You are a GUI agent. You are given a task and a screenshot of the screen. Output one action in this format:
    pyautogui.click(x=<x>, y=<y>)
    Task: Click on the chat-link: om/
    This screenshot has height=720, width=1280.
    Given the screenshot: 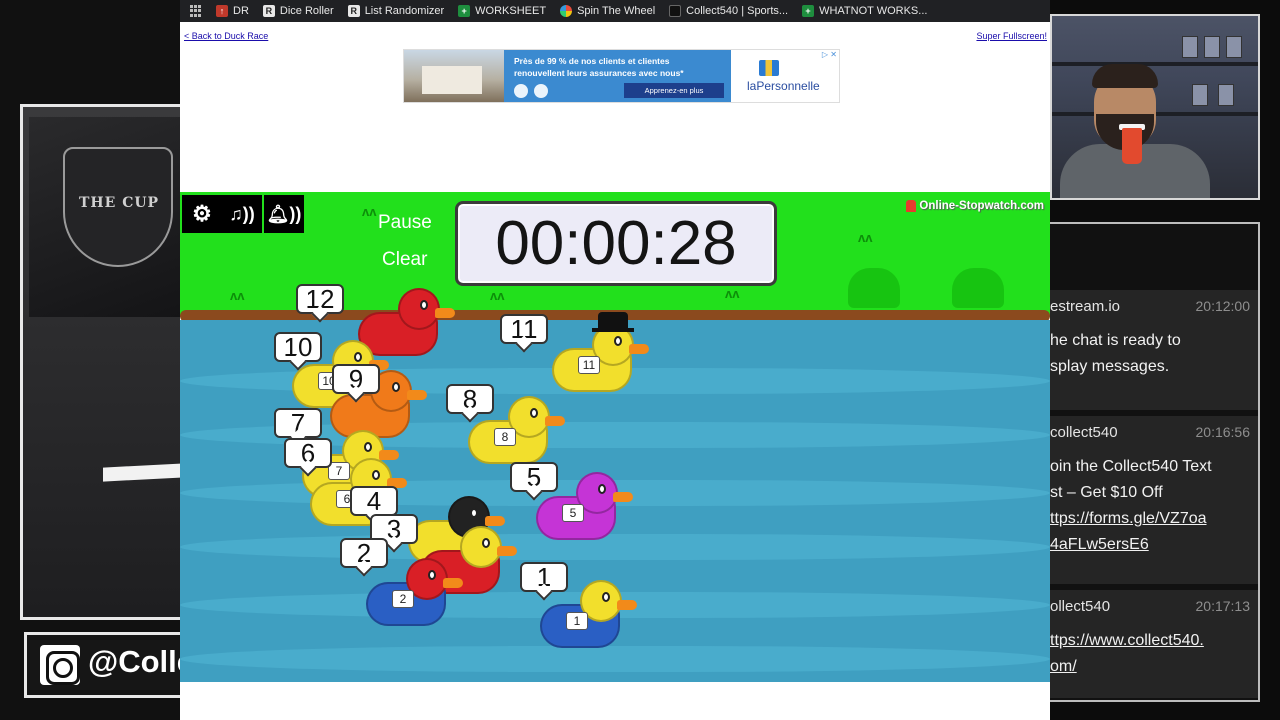 What is the action you would take?
    pyautogui.click(x=1127, y=667)
    